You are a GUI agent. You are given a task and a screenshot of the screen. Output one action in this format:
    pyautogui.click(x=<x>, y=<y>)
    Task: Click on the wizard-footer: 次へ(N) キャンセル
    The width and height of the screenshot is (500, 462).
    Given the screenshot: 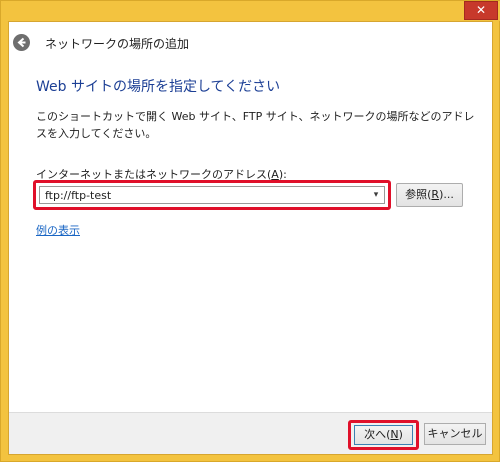 What is the action you would take?
    pyautogui.click(x=250, y=433)
    